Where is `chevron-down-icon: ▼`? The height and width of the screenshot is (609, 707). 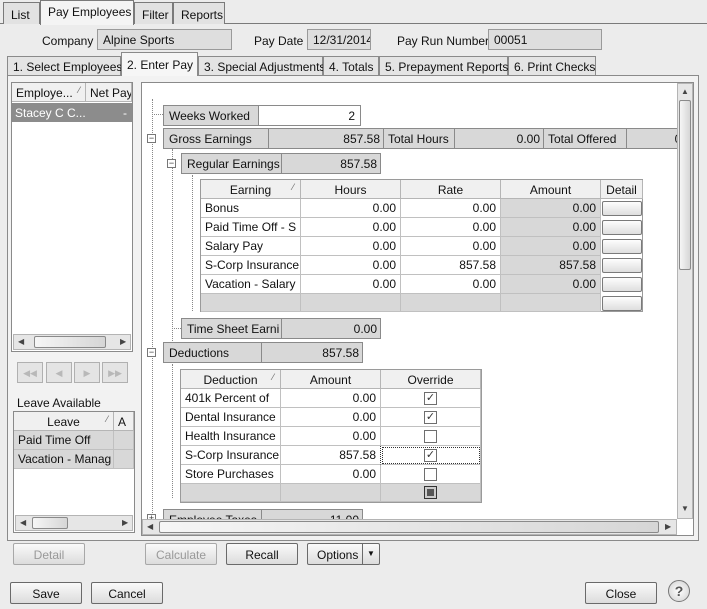 chevron-down-icon: ▼ is located at coordinates (370, 554).